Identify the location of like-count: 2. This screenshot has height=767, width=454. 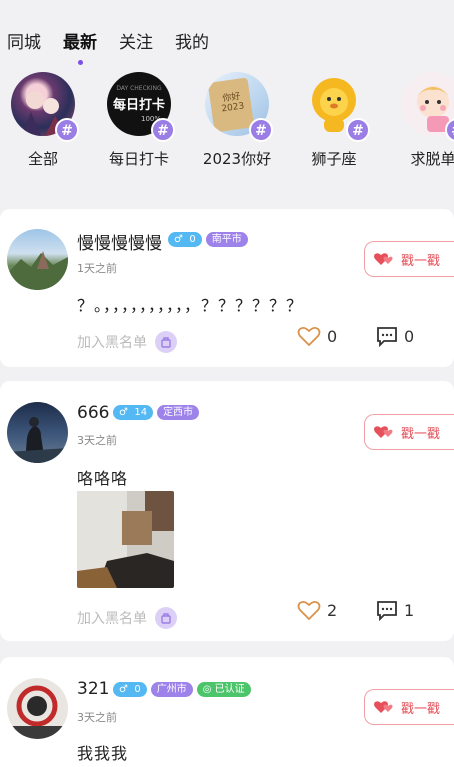
(332, 610).